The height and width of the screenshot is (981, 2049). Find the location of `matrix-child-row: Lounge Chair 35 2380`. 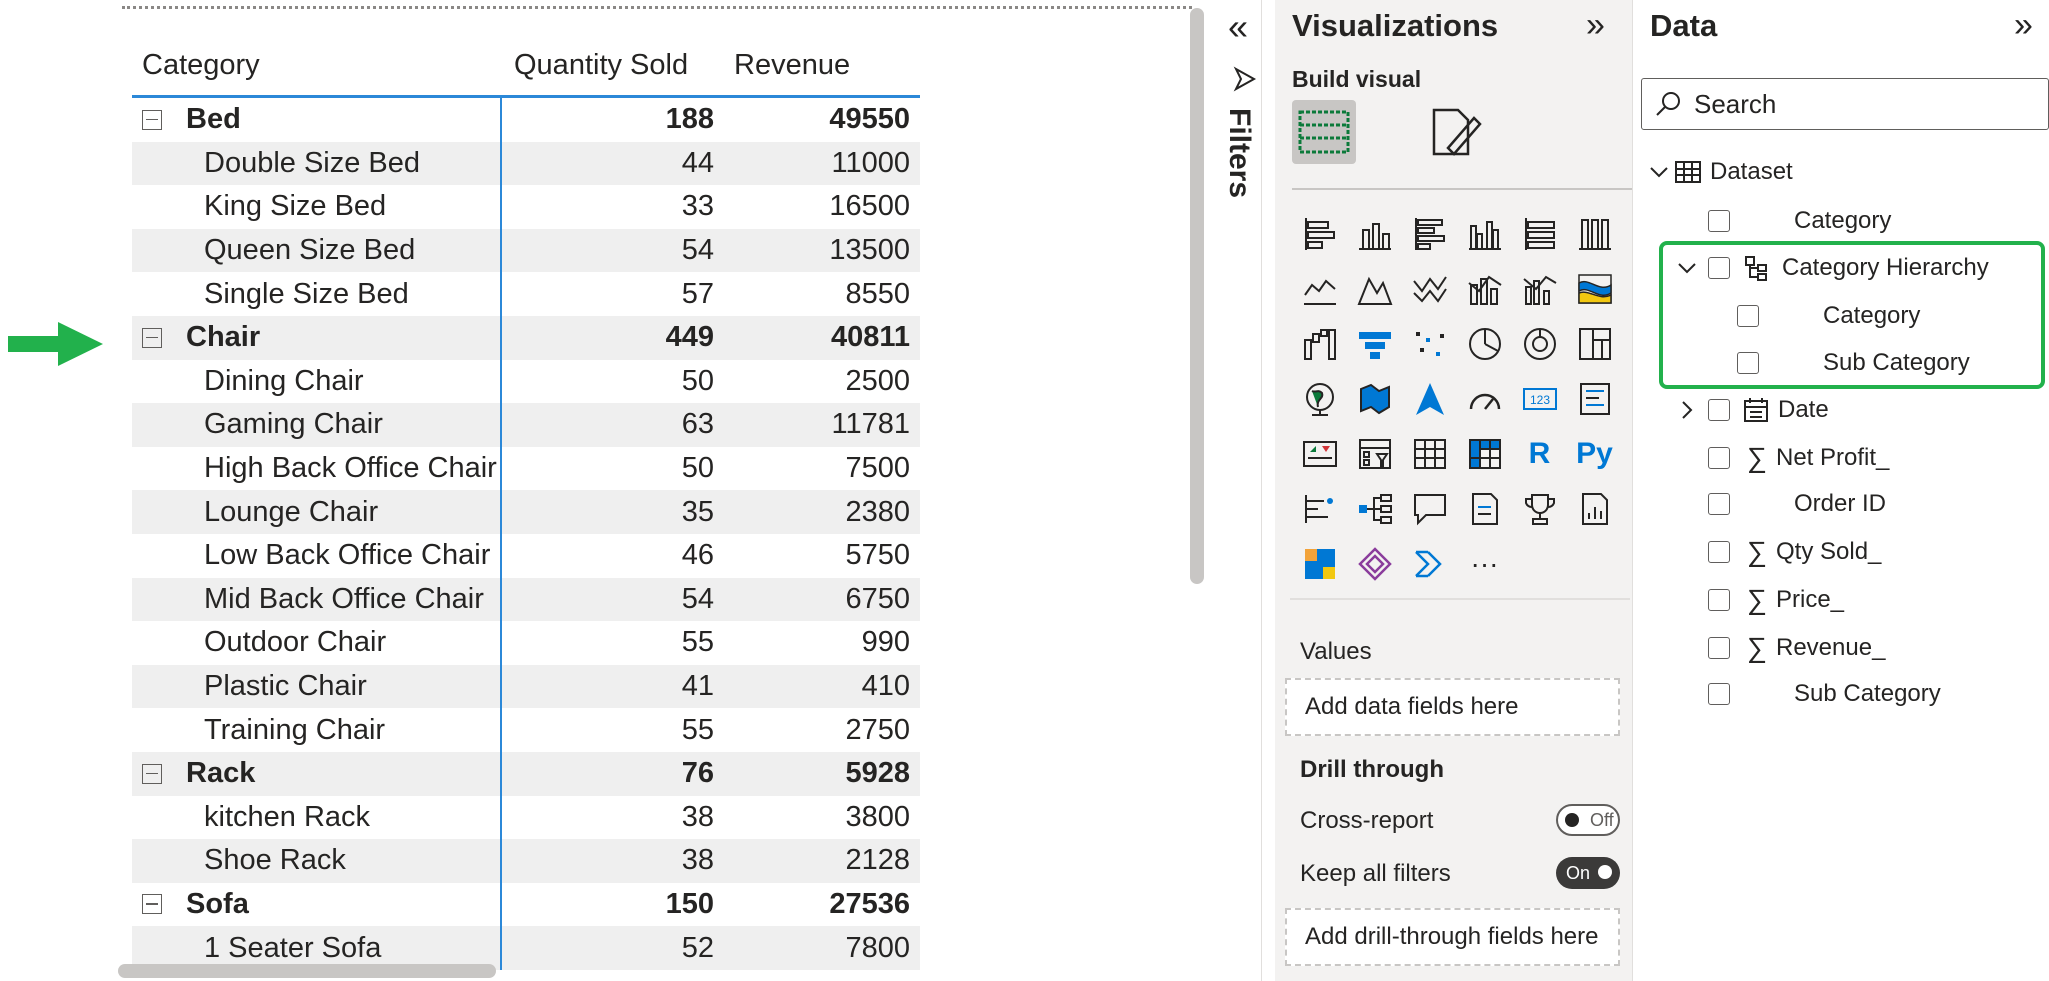

matrix-child-row: Lounge Chair 35 2380 is located at coordinates (526, 512).